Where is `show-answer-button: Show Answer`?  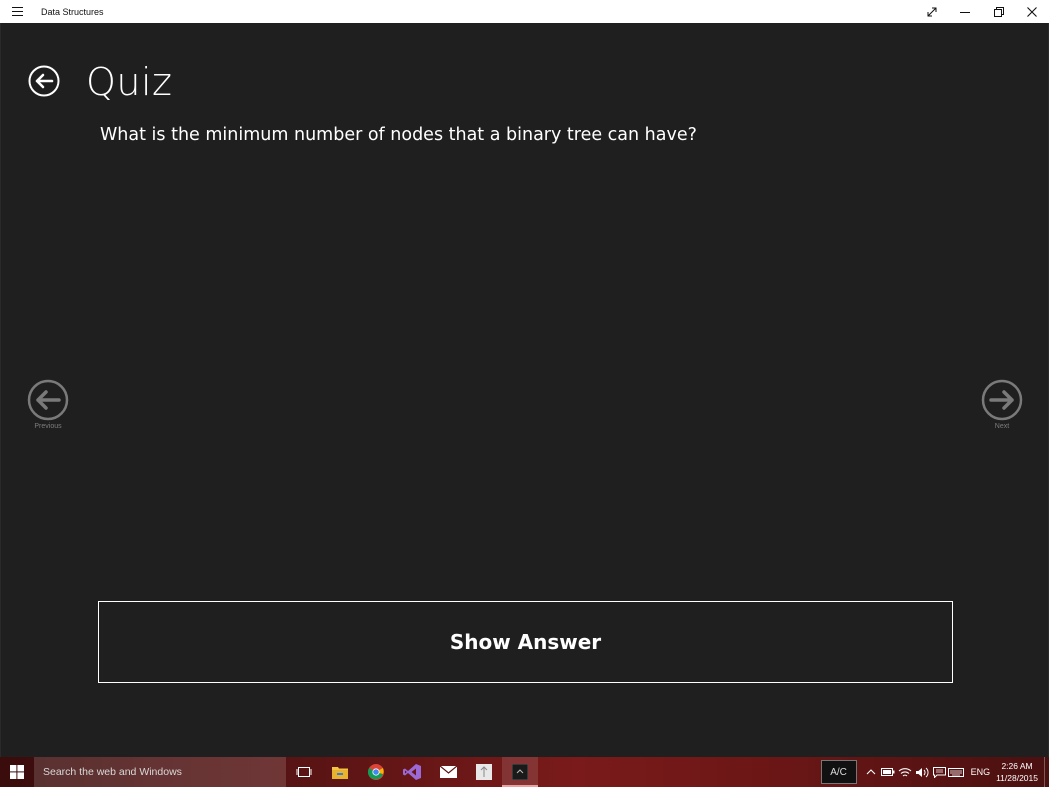
show-answer-button: Show Answer is located at coordinates (525, 642).